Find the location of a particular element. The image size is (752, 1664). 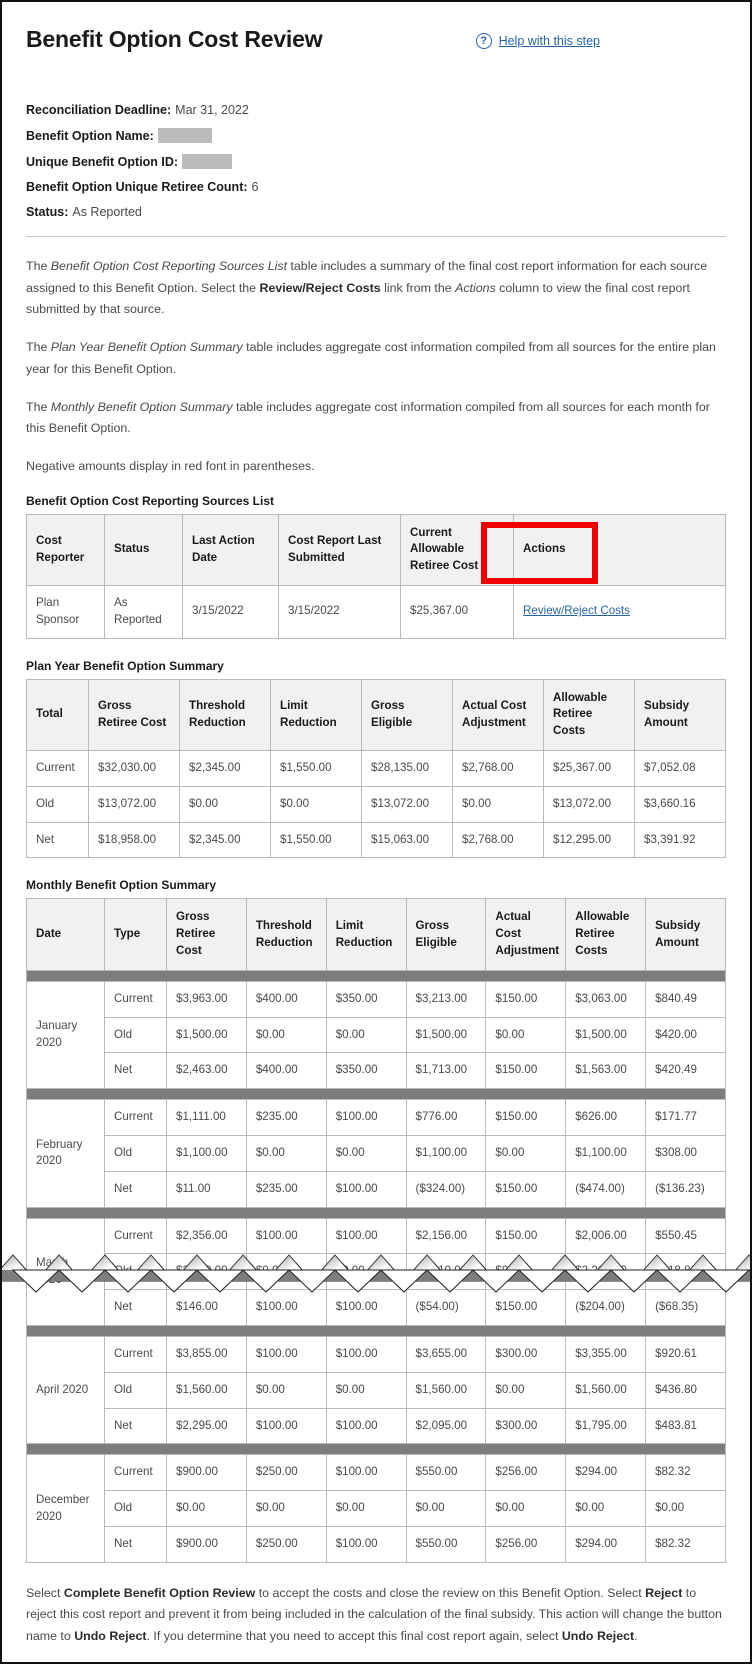

sources-col-header-4: Current Allowable Retiree Cost is located at coordinates (457, 550).